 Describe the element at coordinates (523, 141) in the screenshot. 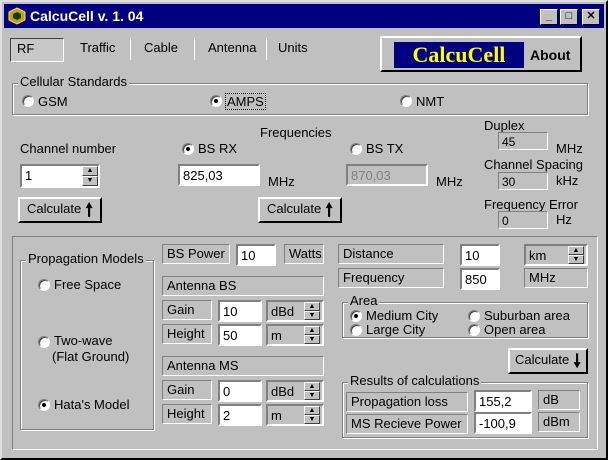

I see `duplex-value: 45` at that location.